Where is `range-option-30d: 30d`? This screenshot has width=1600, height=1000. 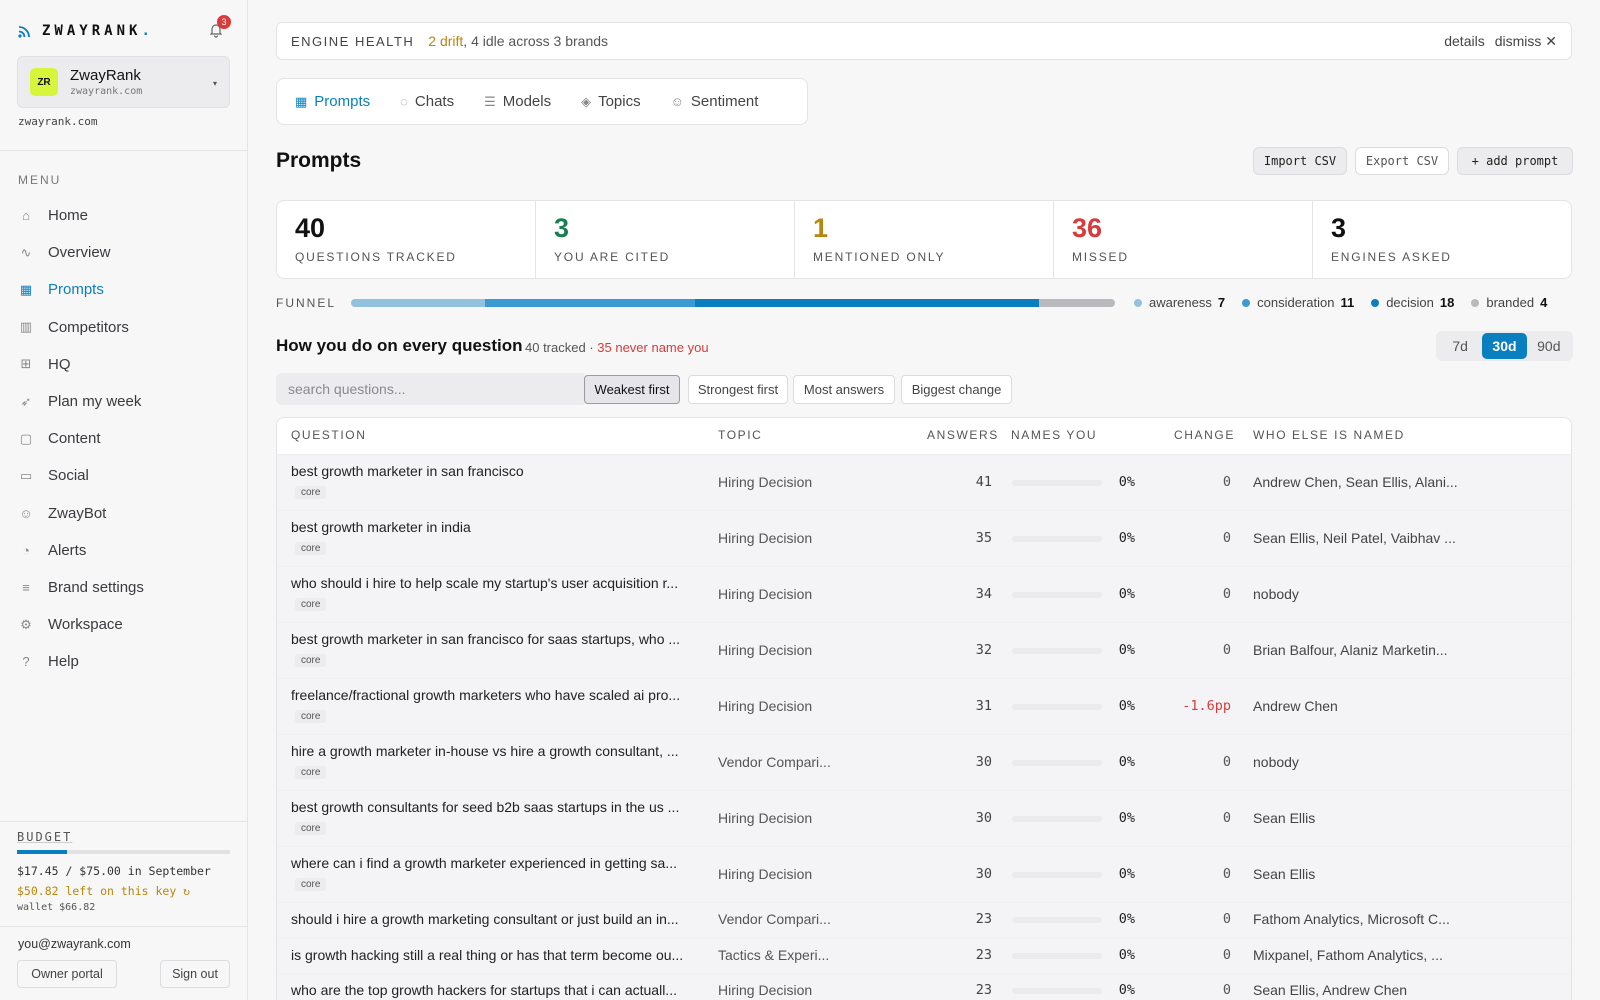
range-option-30d: 30d is located at coordinates (1504, 346).